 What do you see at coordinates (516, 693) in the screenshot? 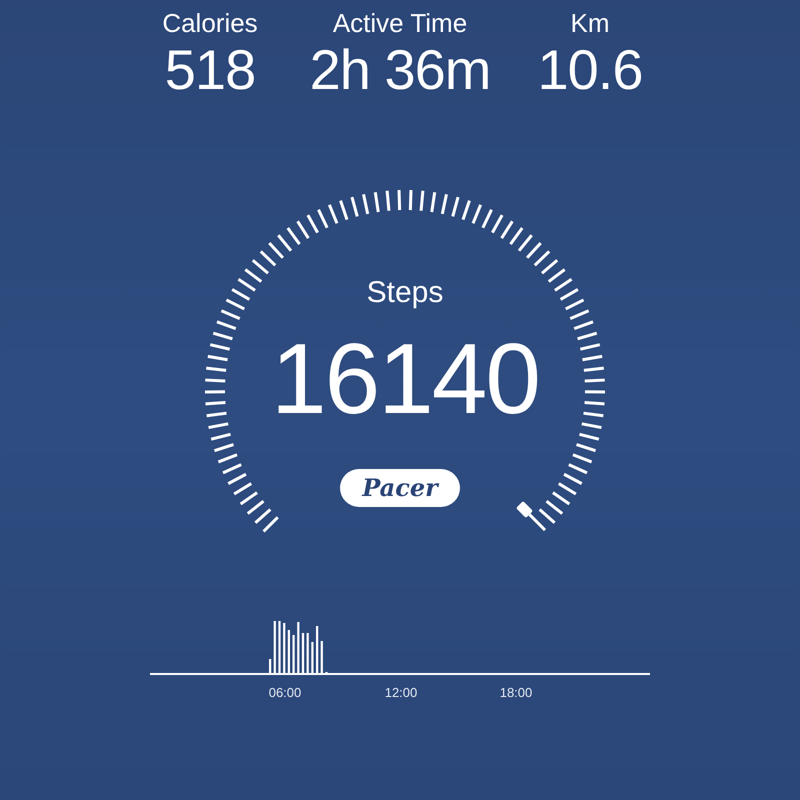
I see `axis-label: 18:00` at bounding box center [516, 693].